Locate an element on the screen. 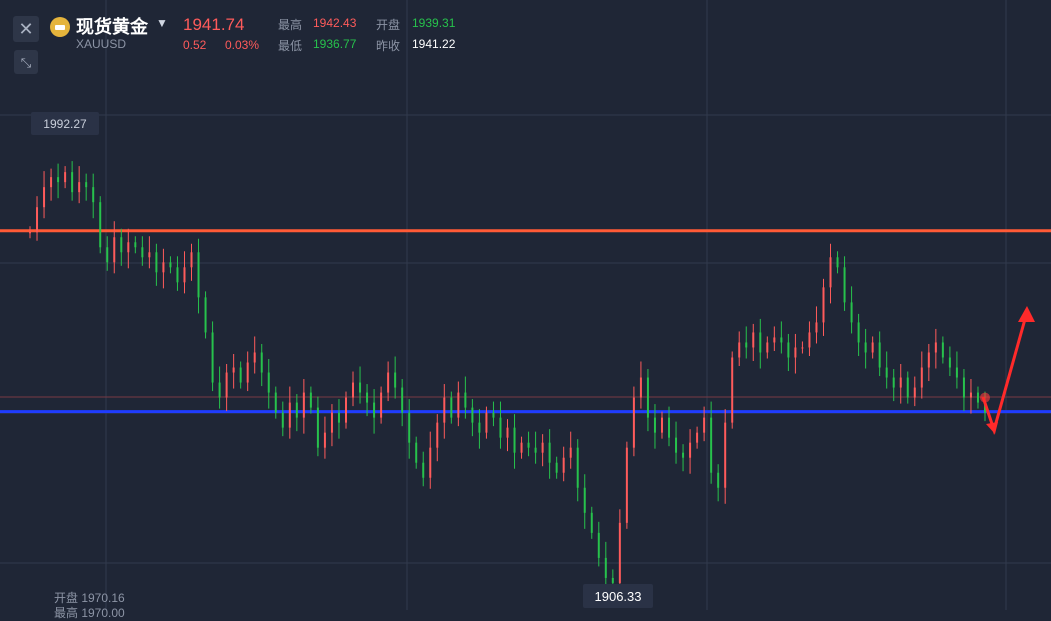 This screenshot has width=1051, height=621. footer-cut-text: 最高 1970.00 is located at coordinates (89, 613).